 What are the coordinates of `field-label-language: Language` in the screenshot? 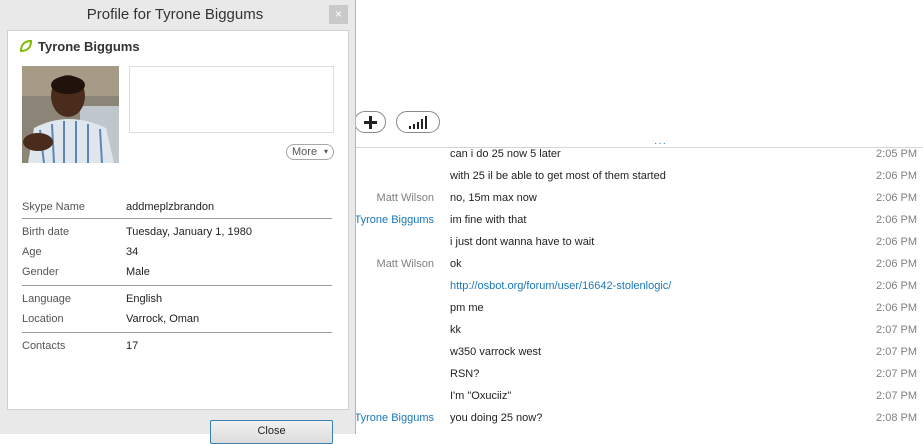 It's located at (46, 299).